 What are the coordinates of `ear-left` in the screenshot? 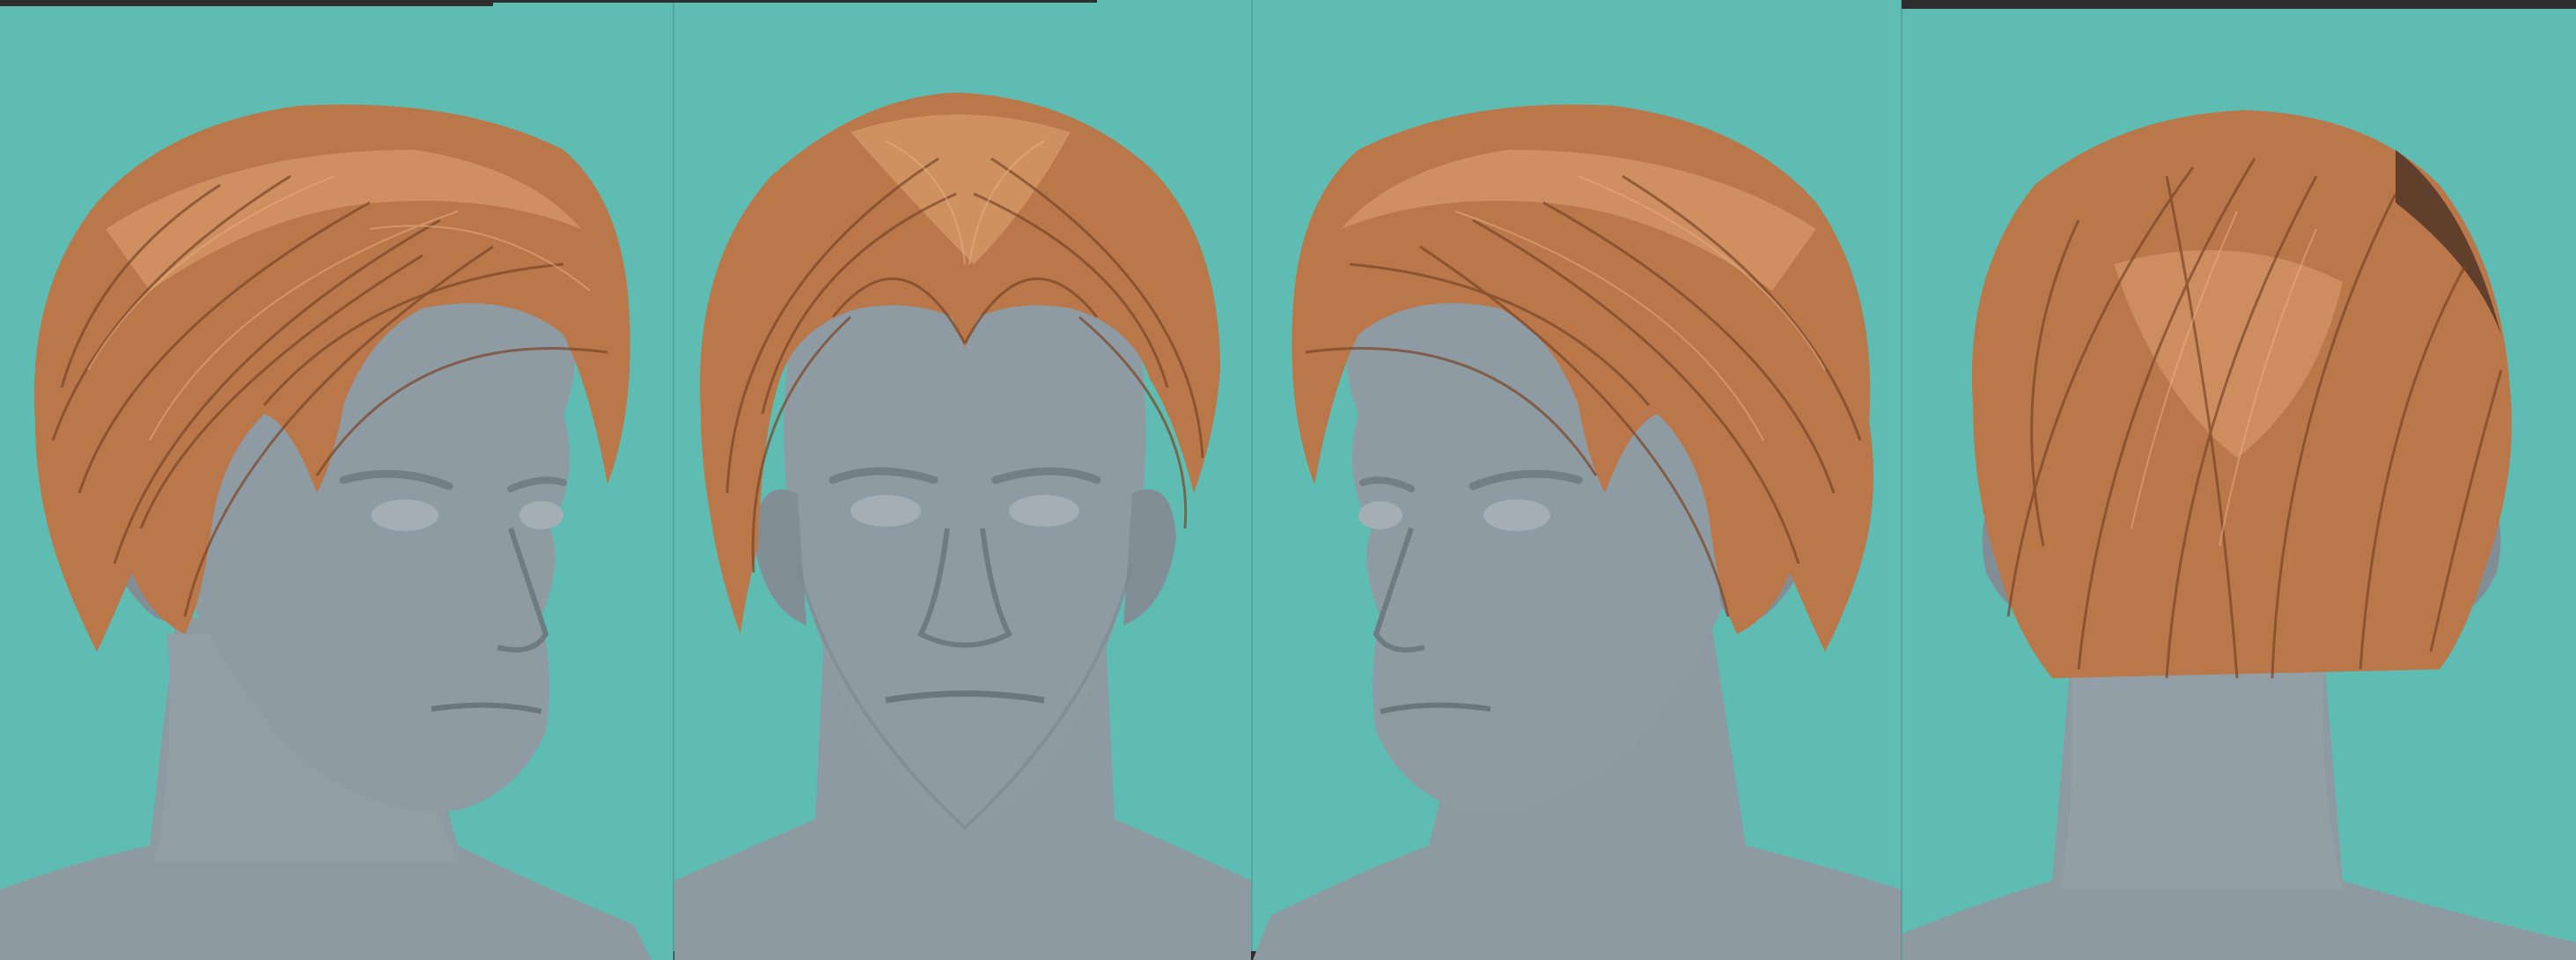 It's located at (780, 557).